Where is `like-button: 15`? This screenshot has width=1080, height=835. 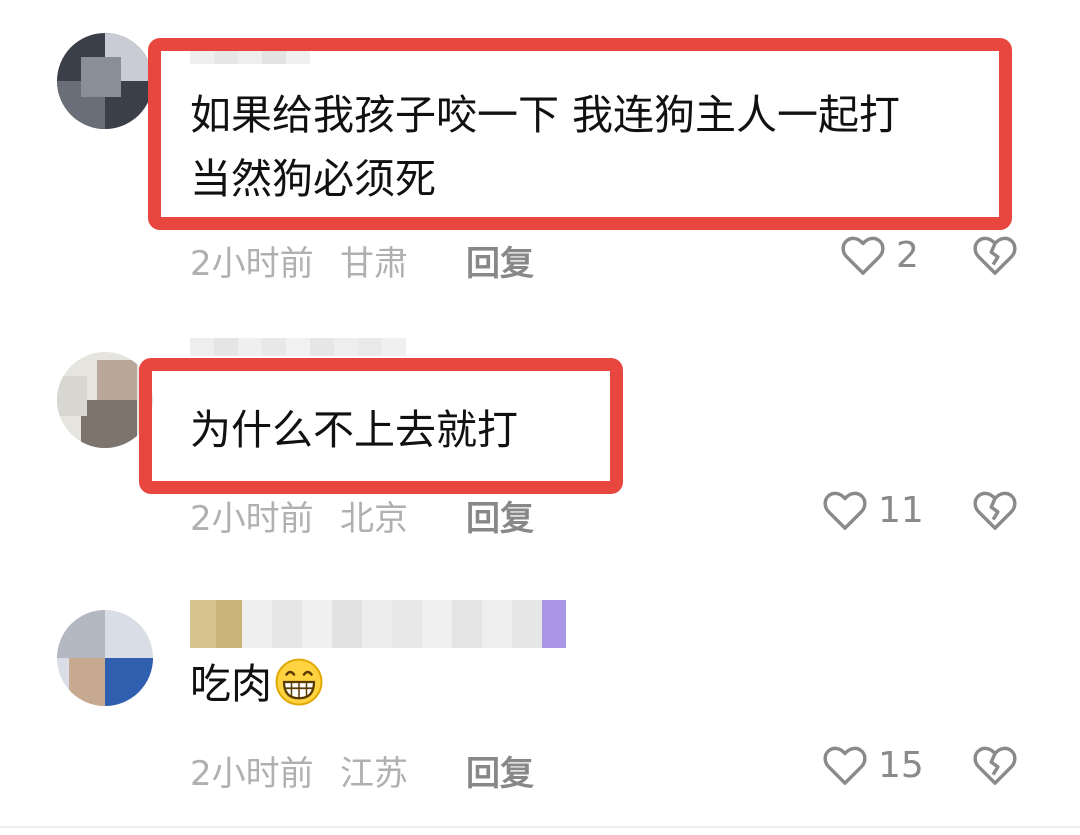 like-button: 15 is located at coordinates (873, 765).